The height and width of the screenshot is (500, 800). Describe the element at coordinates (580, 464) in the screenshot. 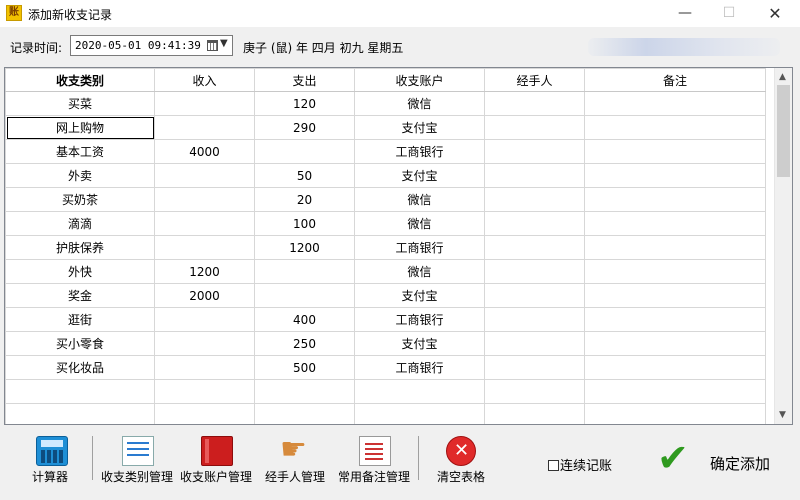

I see `continuous-record-checkbox: 连续记账` at that location.